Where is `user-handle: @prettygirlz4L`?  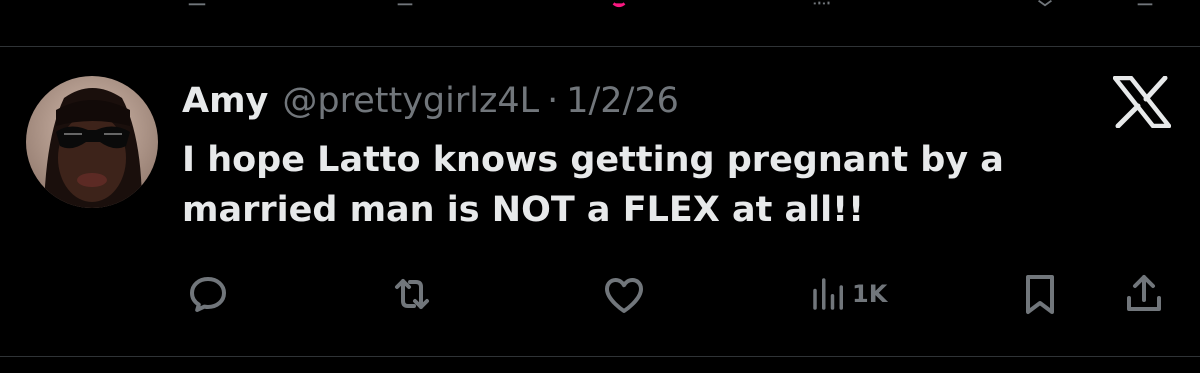 user-handle: @prettygirlz4L is located at coordinates (410, 101).